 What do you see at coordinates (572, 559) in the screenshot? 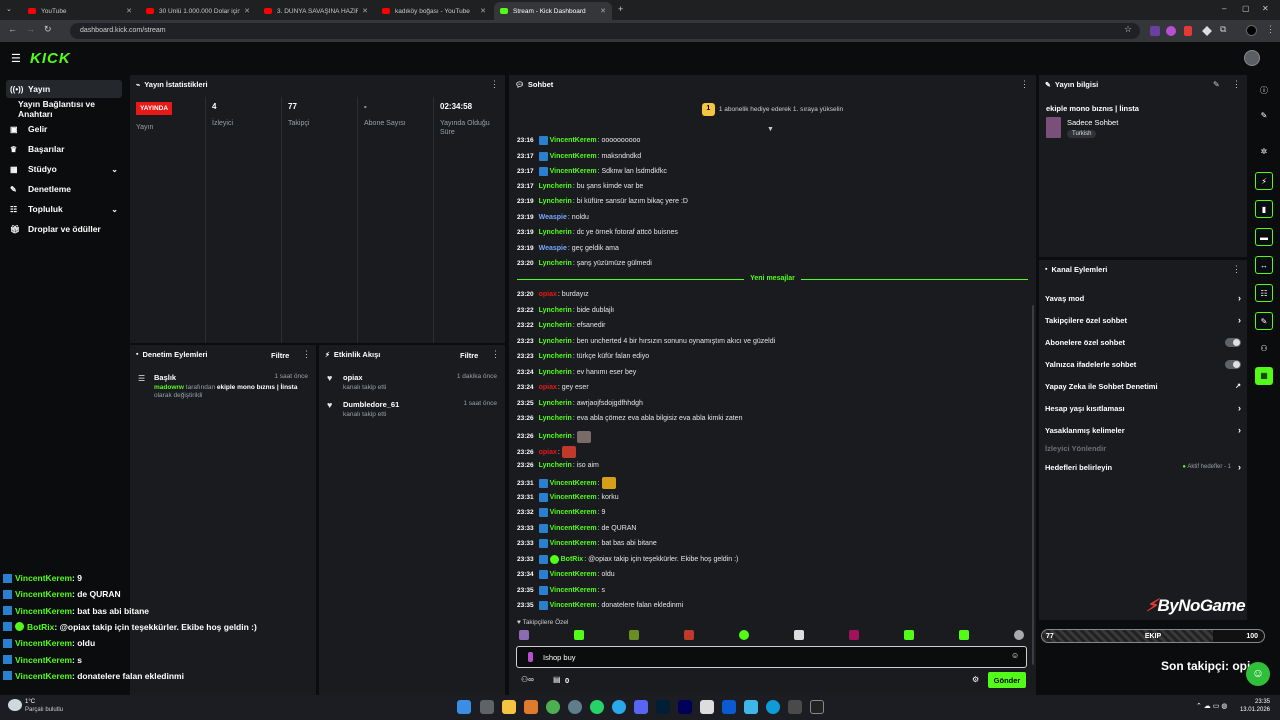
I see `message-username: BotRix` at bounding box center [572, 559].